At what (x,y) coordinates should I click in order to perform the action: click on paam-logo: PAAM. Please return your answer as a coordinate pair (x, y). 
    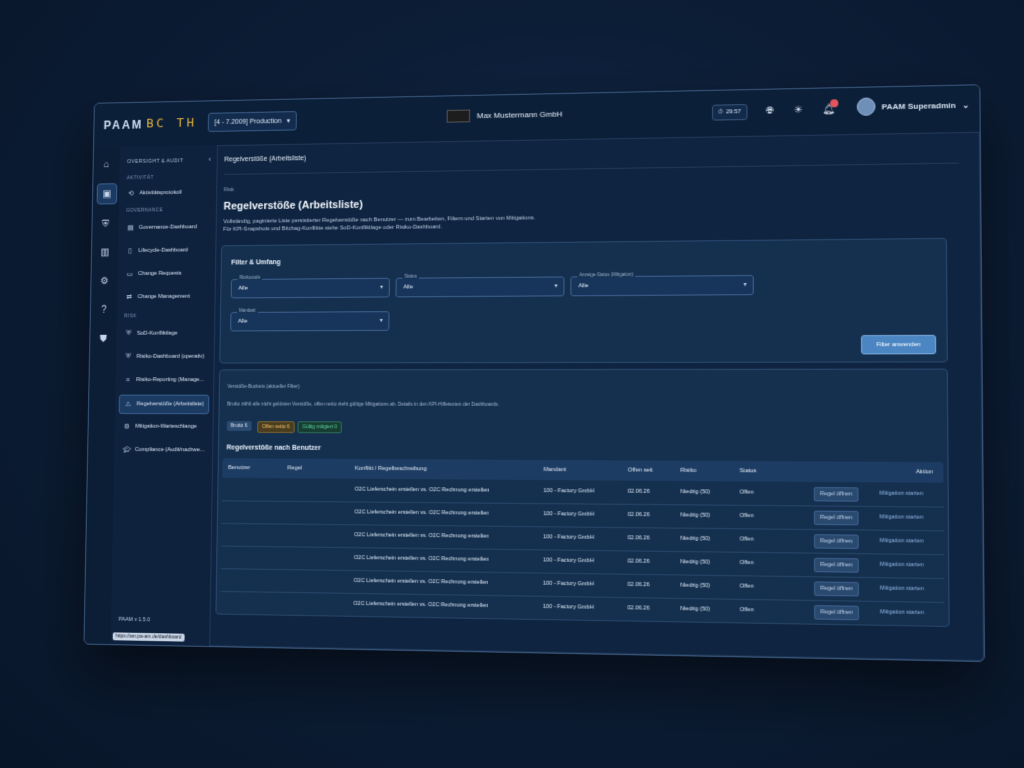
    Looking at the image, I should click on (123, 125).